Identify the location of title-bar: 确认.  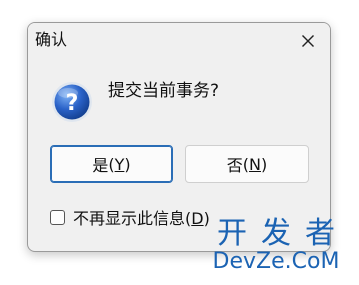
(179, 41).